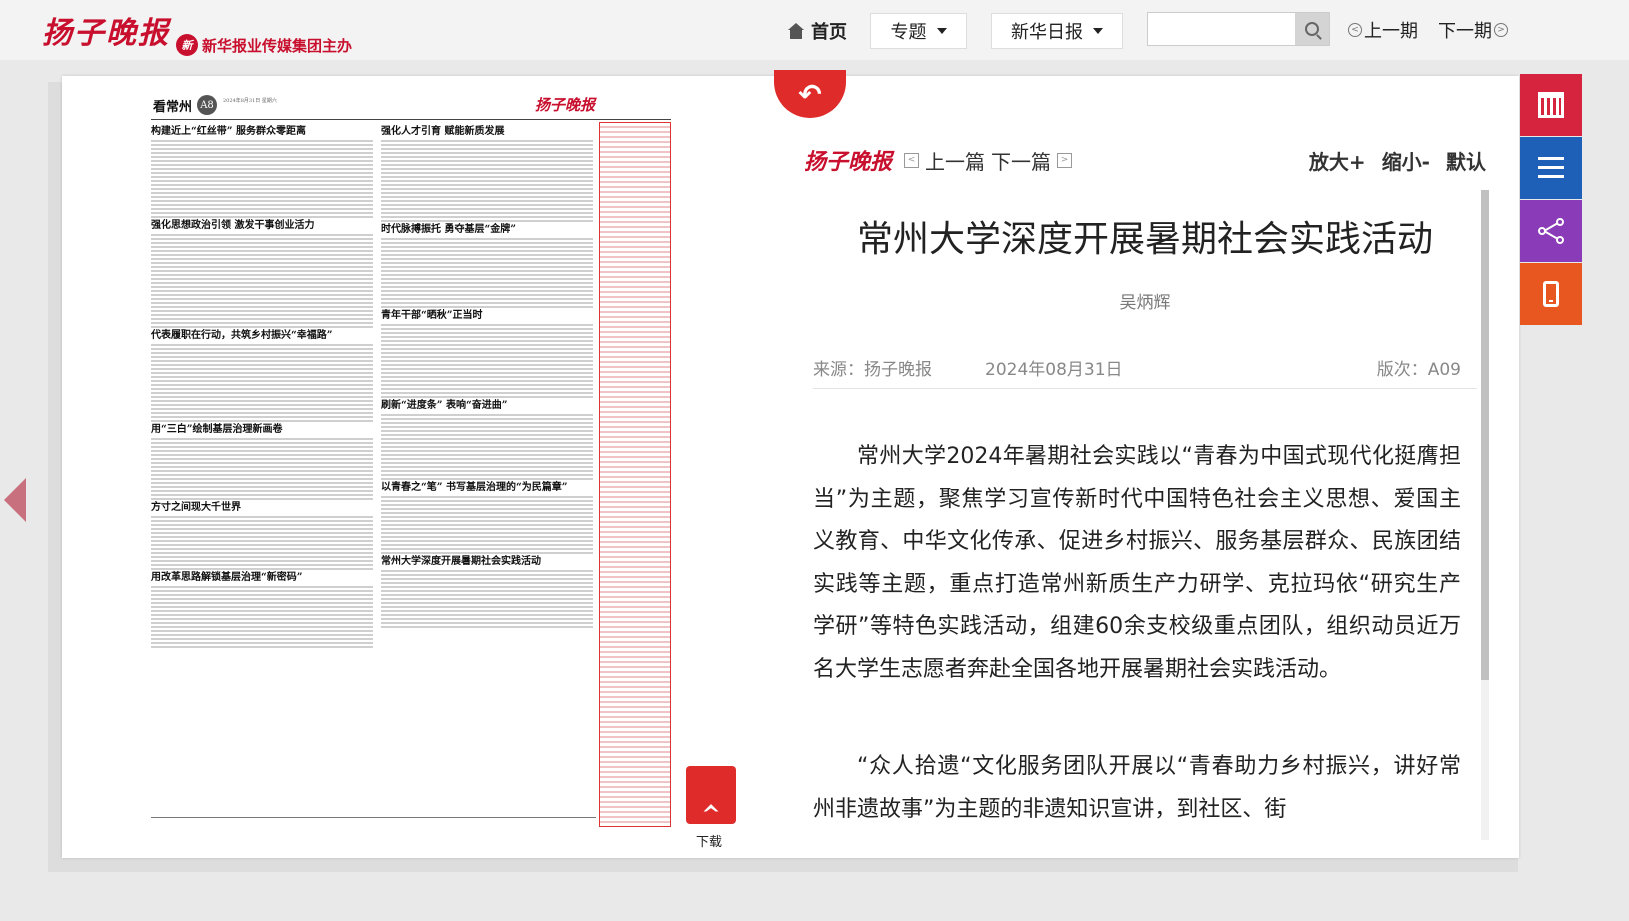 The height and width of the screenshot is (921, 1629). What do you see at coordinates (988, 160) in the screenshot?
I see `article-nav: < 上一篇 下一篇 >` at bounding box center [988, 160].